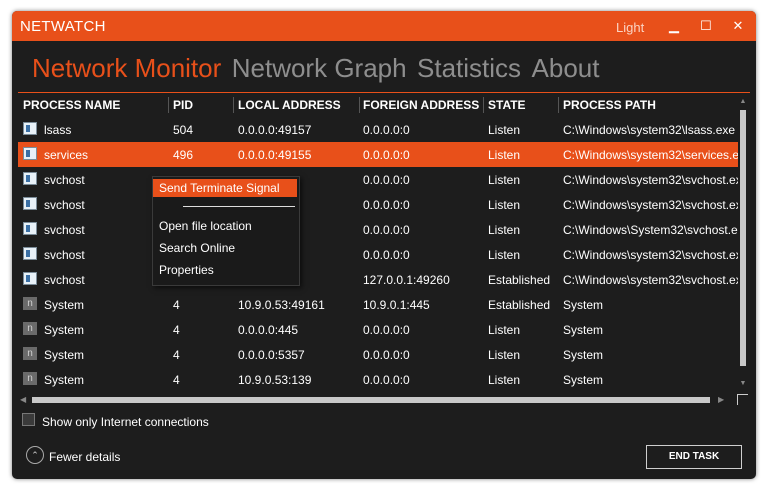  I want to click on horizontal-scroll-thumb, so click(371, 400).